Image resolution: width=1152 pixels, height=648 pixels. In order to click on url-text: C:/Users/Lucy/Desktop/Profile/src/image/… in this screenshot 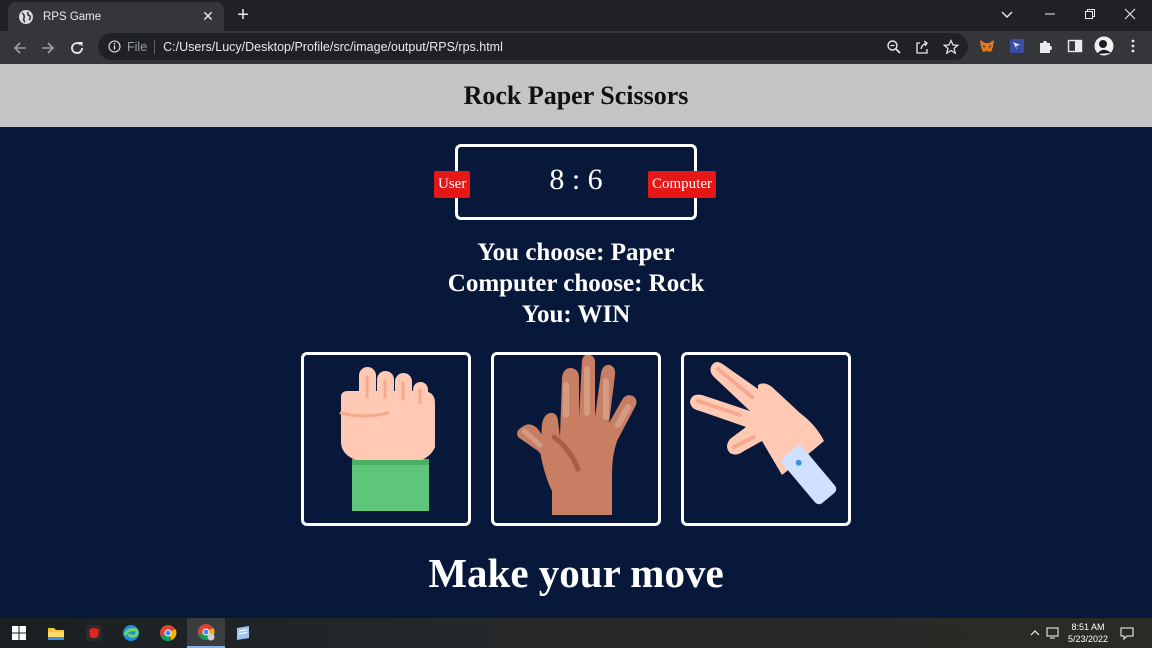, I will do `click(333, 47)`.